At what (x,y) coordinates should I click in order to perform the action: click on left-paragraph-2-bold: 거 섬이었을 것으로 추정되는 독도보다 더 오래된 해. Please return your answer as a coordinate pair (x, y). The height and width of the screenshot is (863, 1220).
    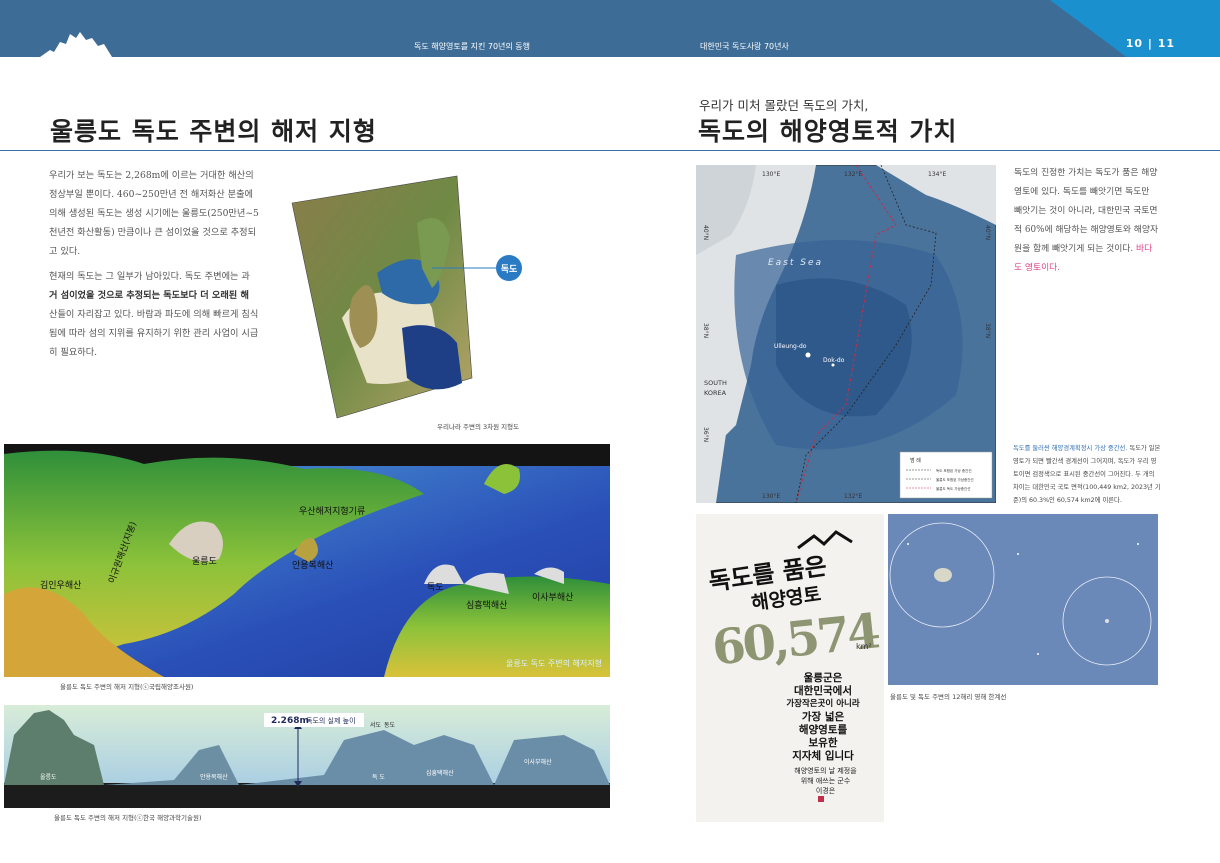
    Looking at the image, I should click on (149, 295).